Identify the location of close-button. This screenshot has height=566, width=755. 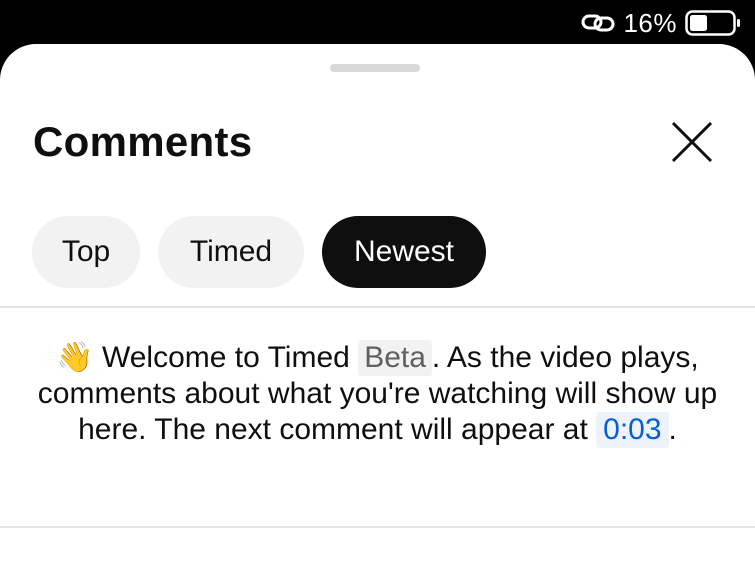
(692, 143).